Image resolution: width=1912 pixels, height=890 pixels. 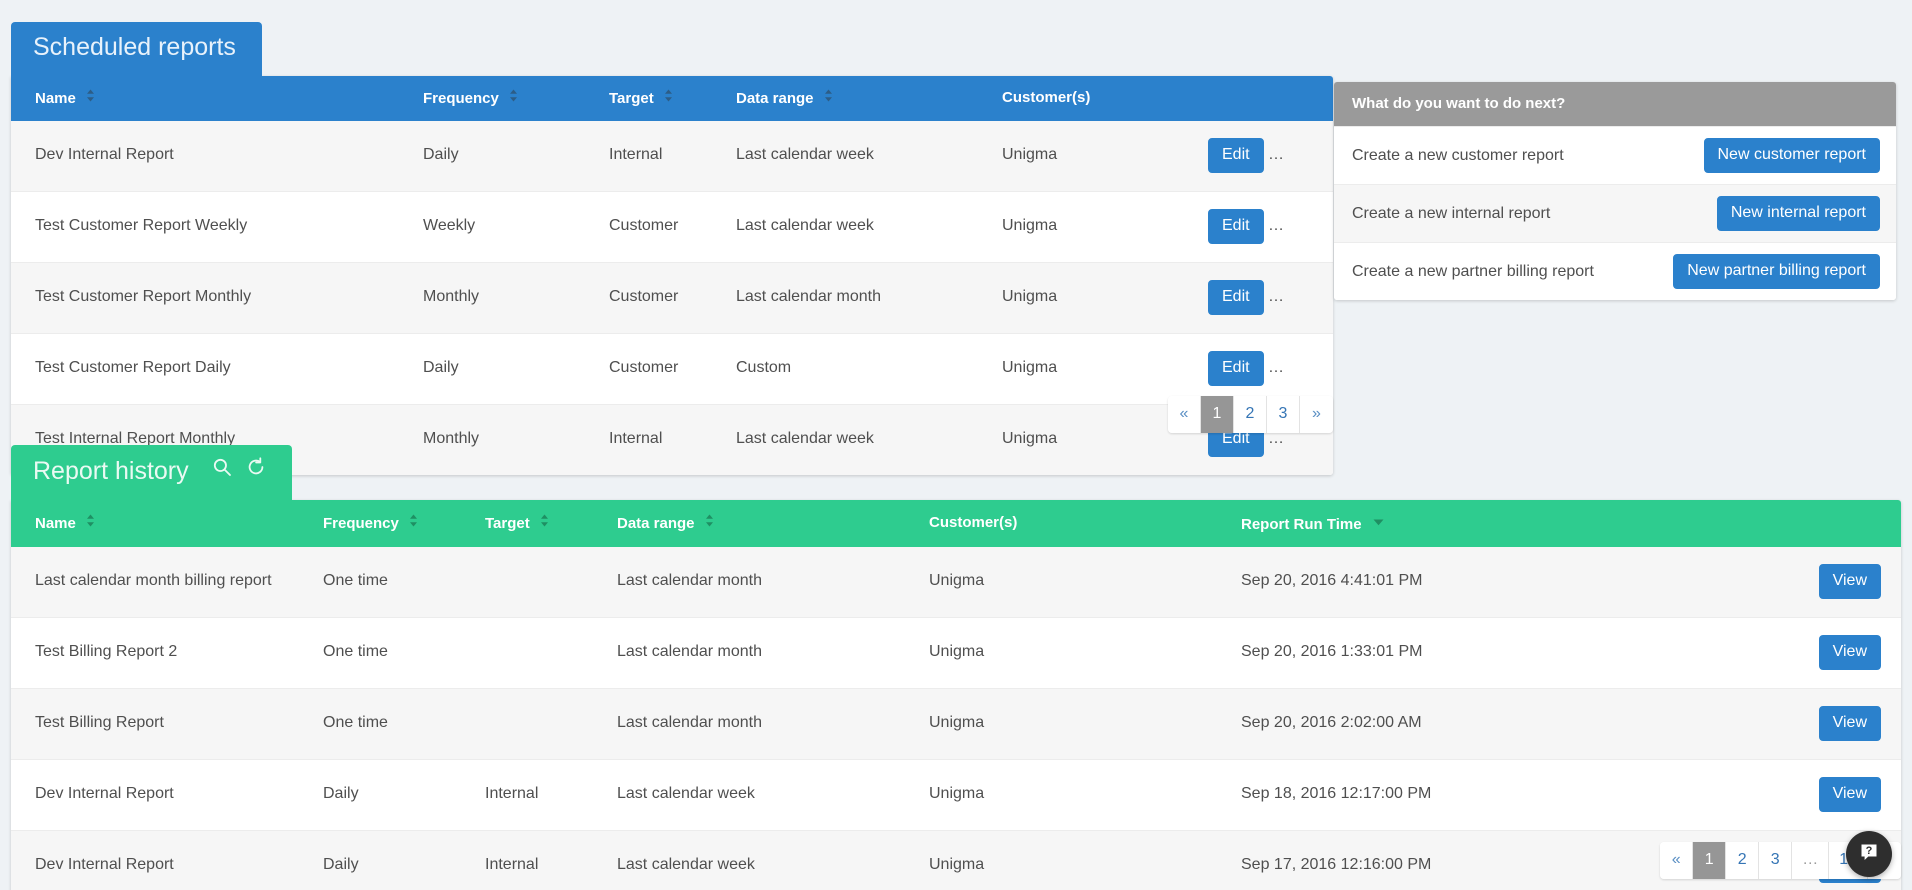 What do you see at coordinates (1511, 523) in the screenshot?
I see `col-header-report-run-time: Report Run Time` at bounding box center [1511, 523].